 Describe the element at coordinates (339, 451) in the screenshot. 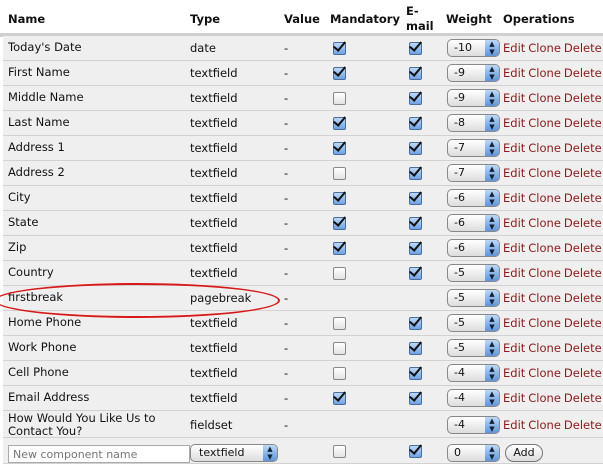

I see `new-mandatory-checkbox` at that location.